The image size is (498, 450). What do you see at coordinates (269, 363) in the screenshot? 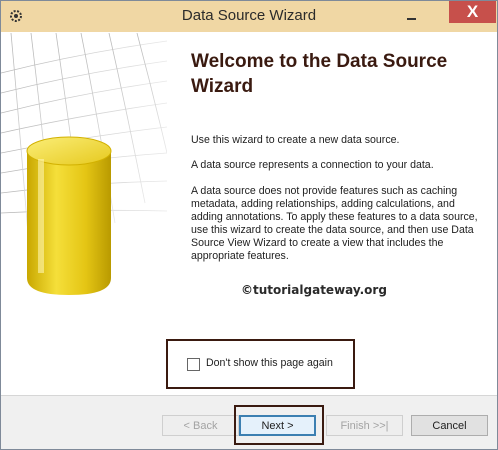
I see `dont-show-label: Don't show this page again` at bounding box center [269, 363].